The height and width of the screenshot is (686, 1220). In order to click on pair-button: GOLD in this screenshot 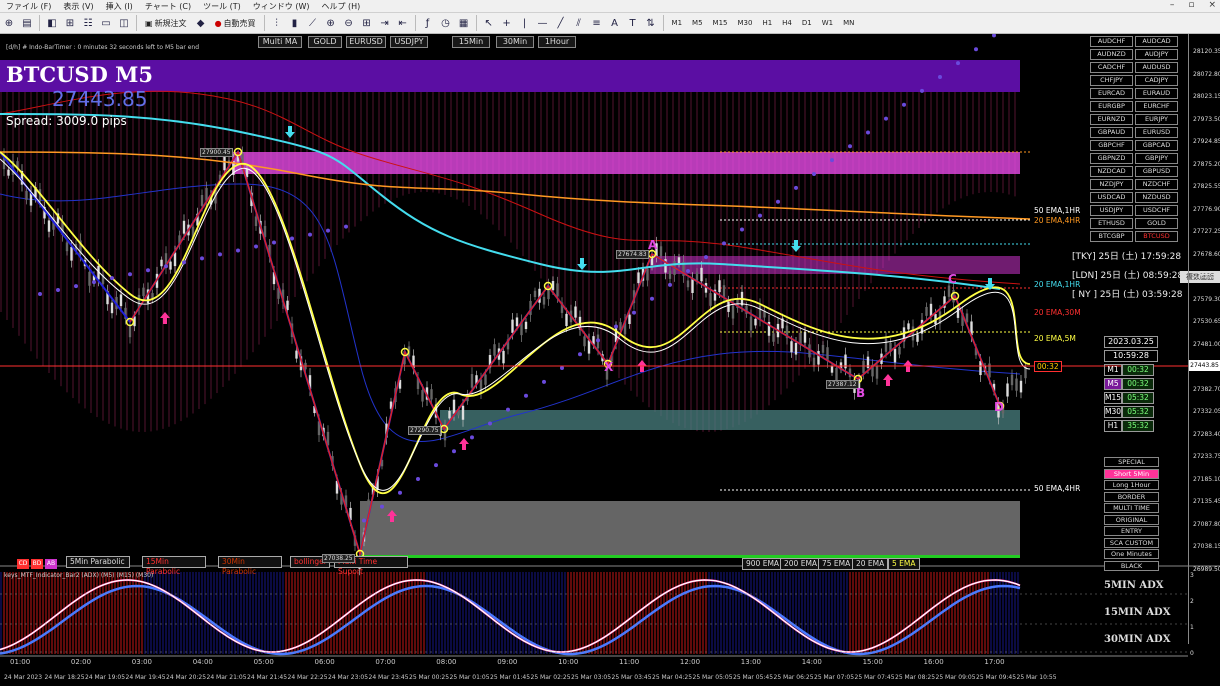, I will do `click(1156, 223)`.